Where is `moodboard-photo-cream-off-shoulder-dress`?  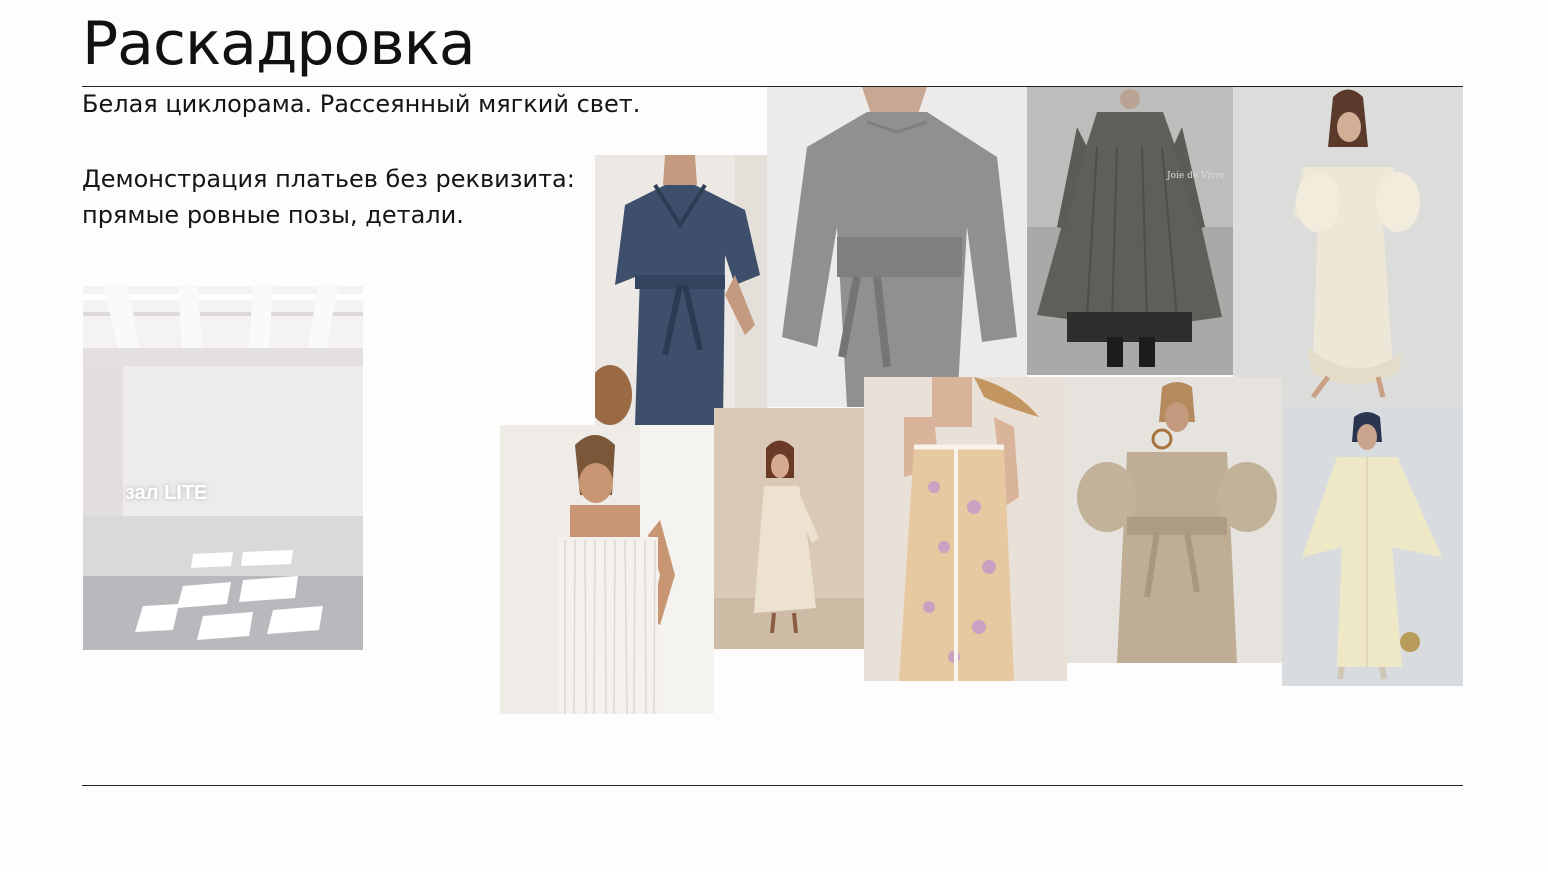
moodboard-photo-cream-off-shoulder-dress is located at coordinates (1348, 247).